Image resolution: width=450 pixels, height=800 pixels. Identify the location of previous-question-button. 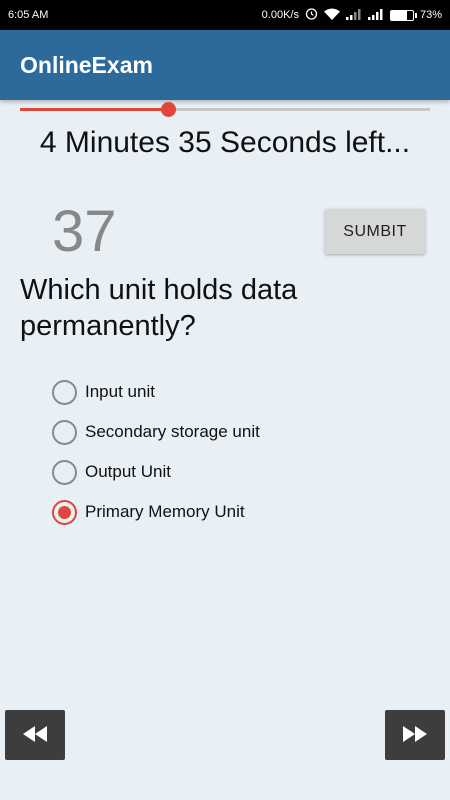
(35, 735).